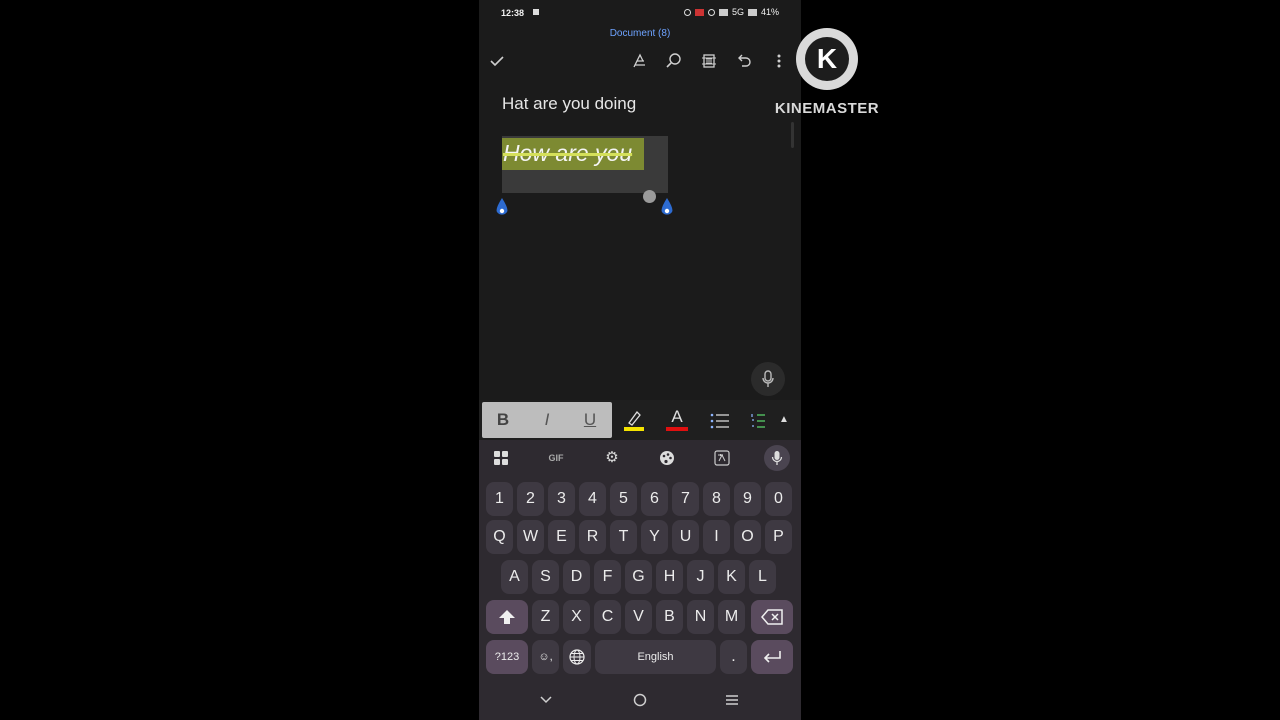 Image resolution: width=1280 pixels, height=720 pixels. I want to click on gif-button: GIF, so click(556, 458).